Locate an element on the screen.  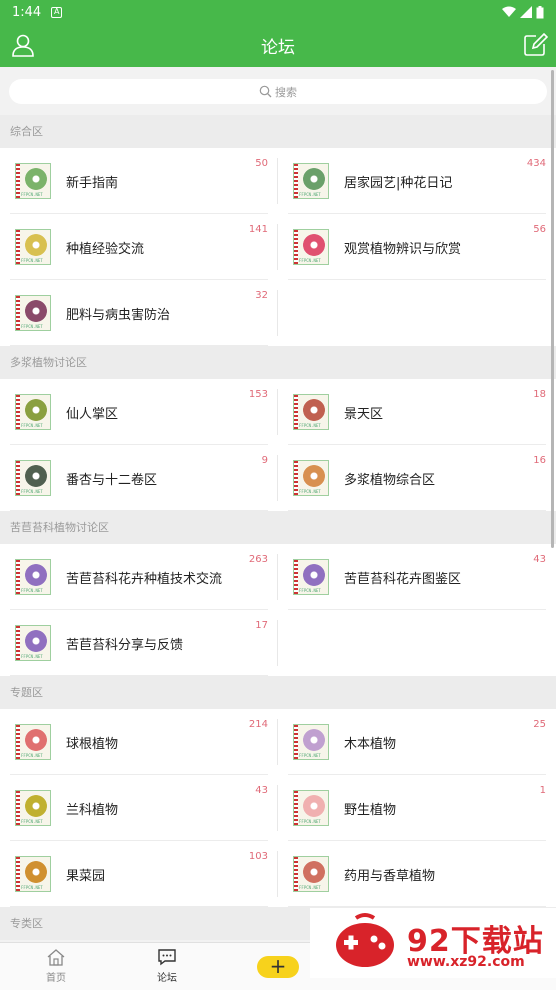
post-count-badge: 17 is located at coordinates (261, 625).